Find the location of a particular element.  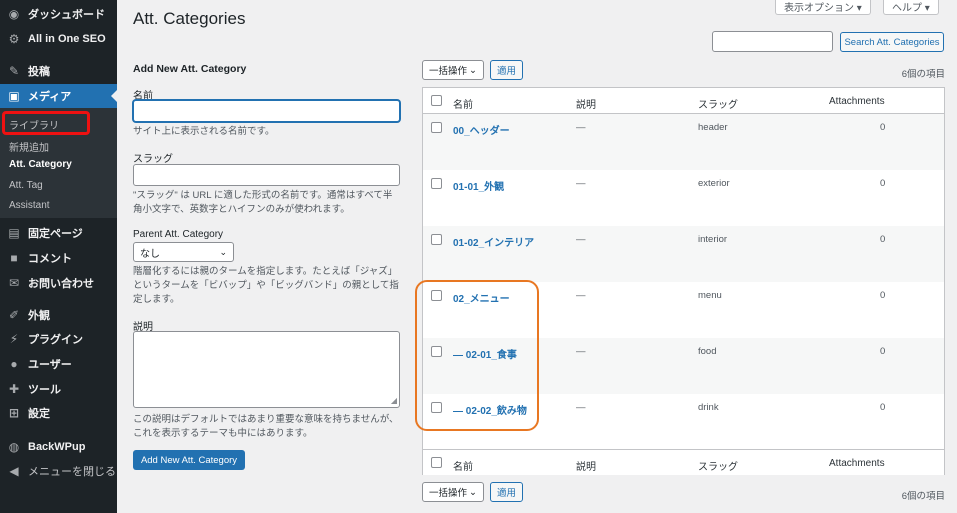

menu-posts: ✎ 投稿 is located at coordinates (58, 71).